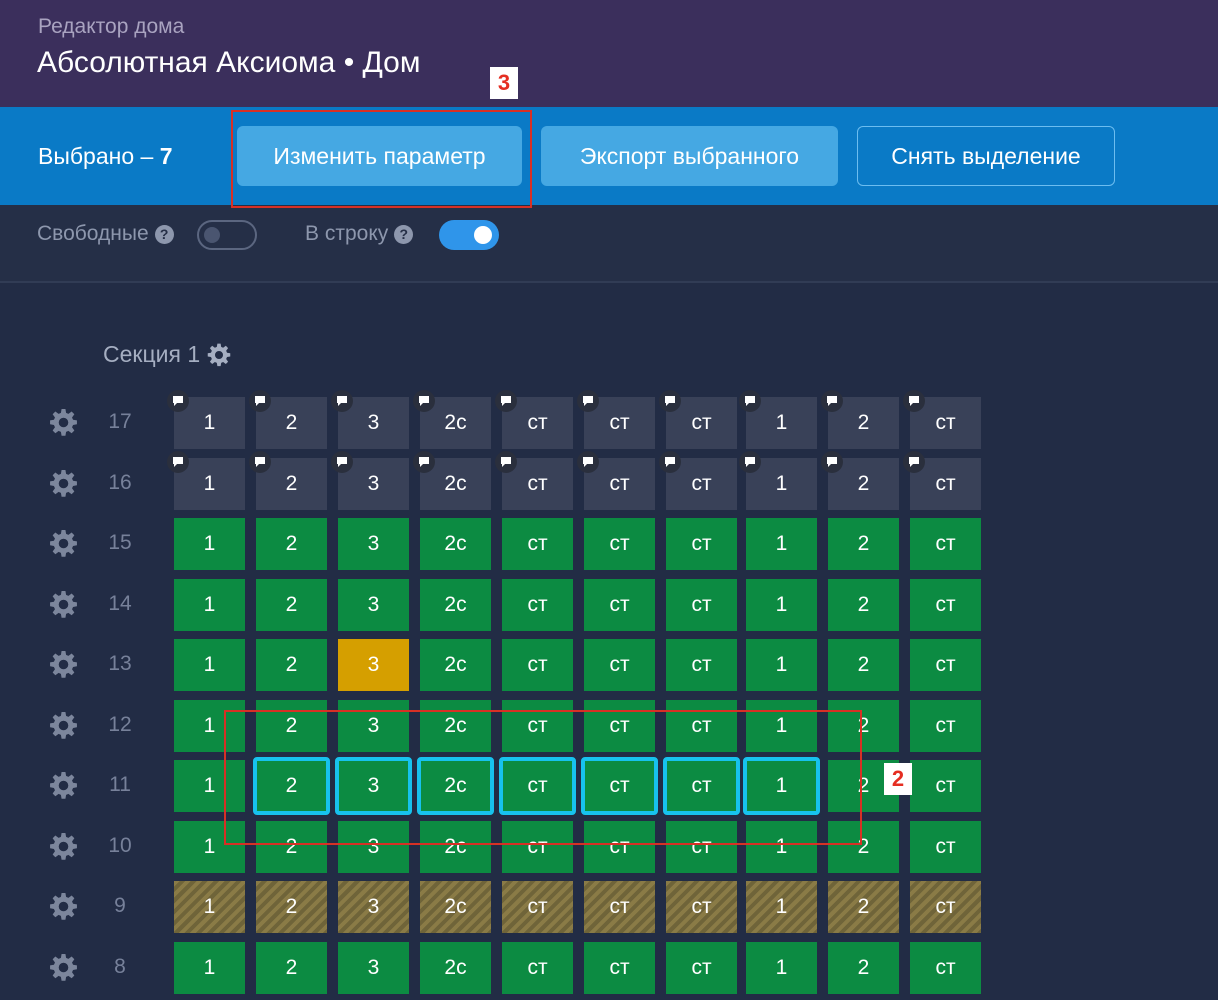 The height and width of the screenshot is (1000, 1218). What do you see at coordinates (455, 786) in the screenshot?
I see `apartment-cell-selected: 2с` at bounding box center [455, 786].